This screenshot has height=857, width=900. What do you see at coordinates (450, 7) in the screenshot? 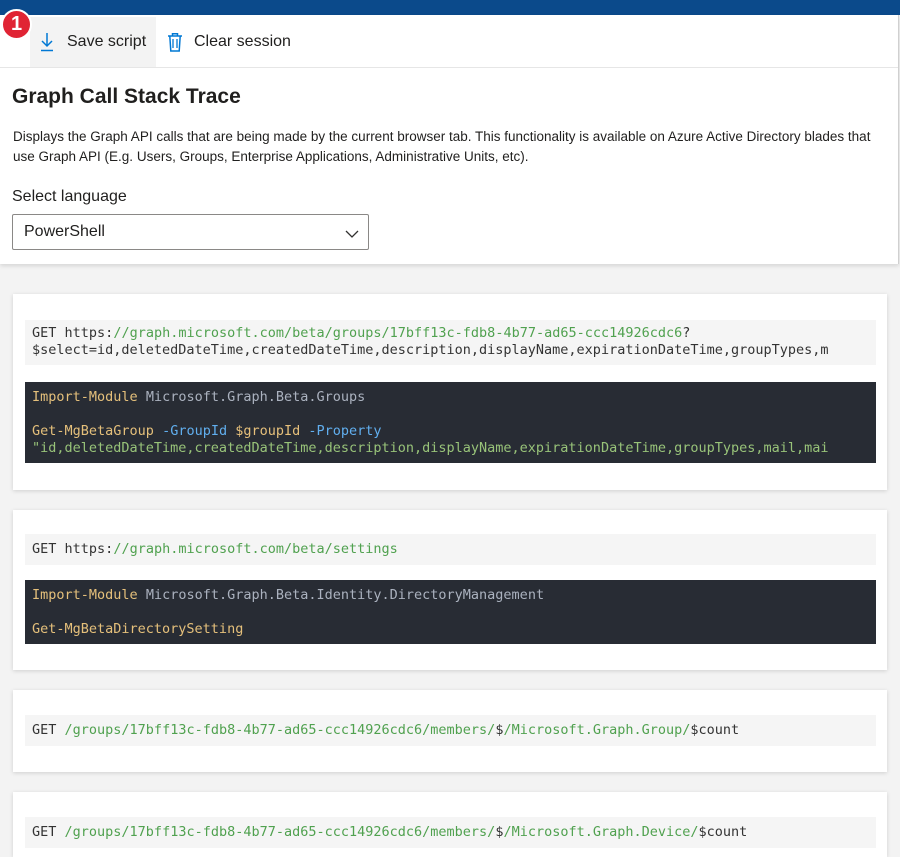
I see `top-bar` at bounding box center [450, 7].